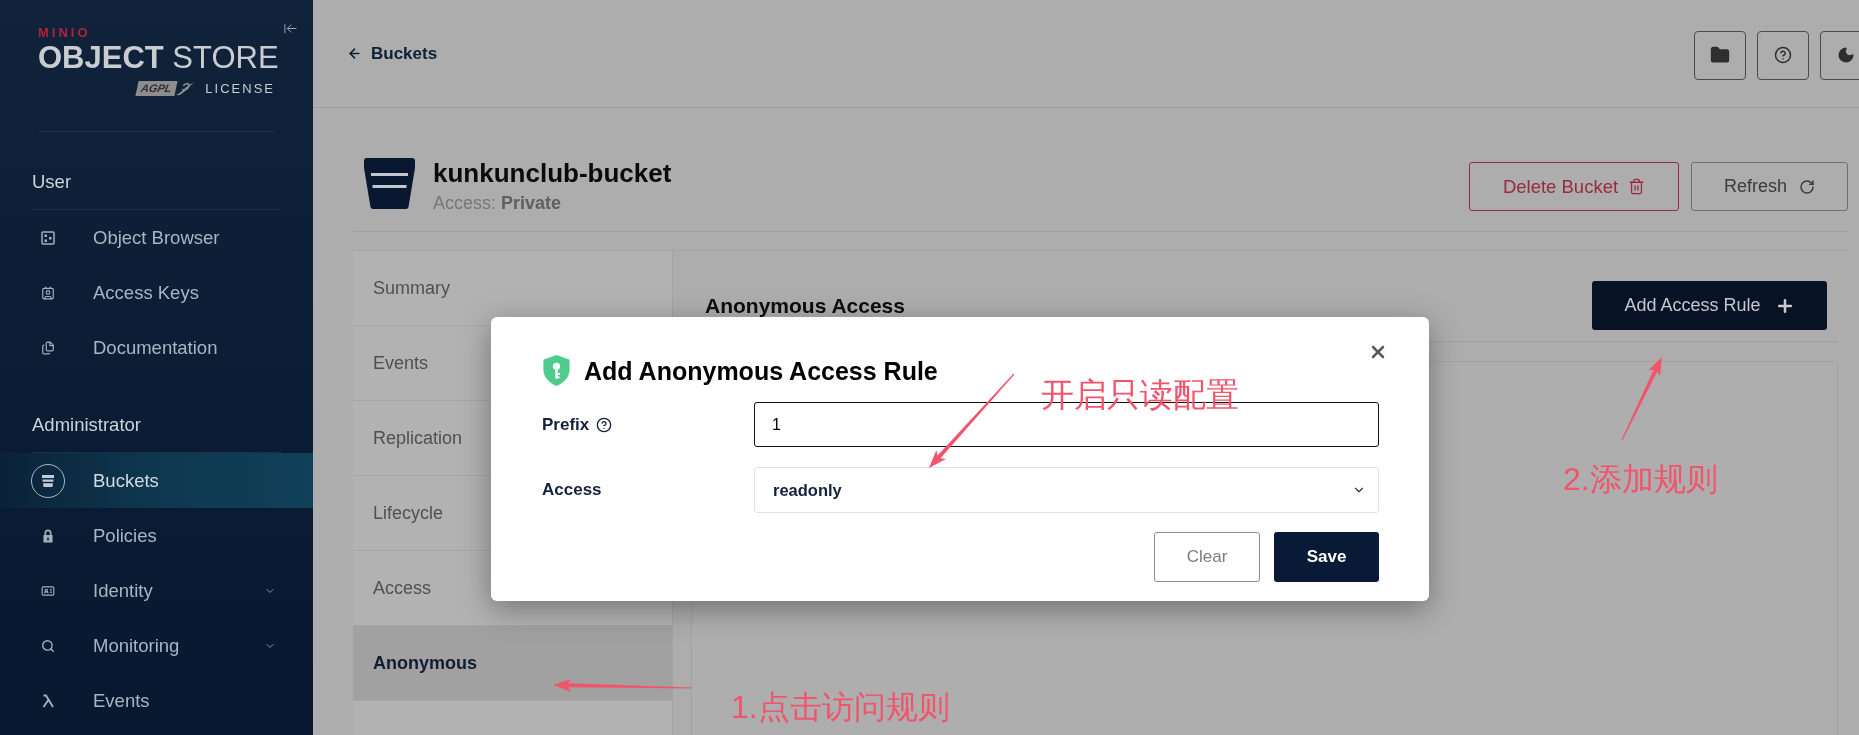 The width and height of the screenshot is (1859, 735). Describe the element at coordinates (86, 425) in the screenshot. I see `section-heading: Administrator` at that location.